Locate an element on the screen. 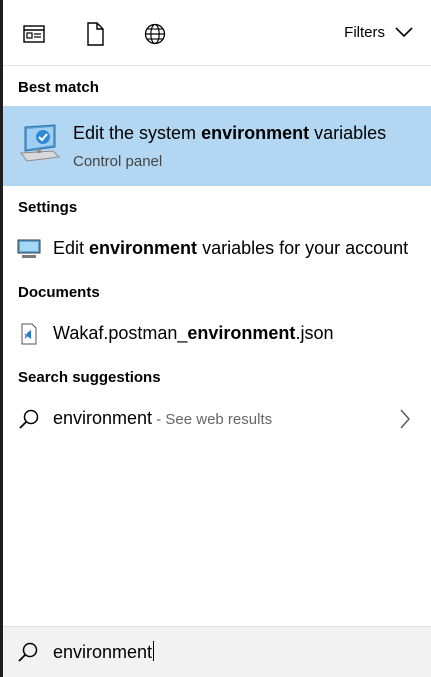 The image size is (431, 677). filter-toolbar: Filters is located at coordinates (217, 33).